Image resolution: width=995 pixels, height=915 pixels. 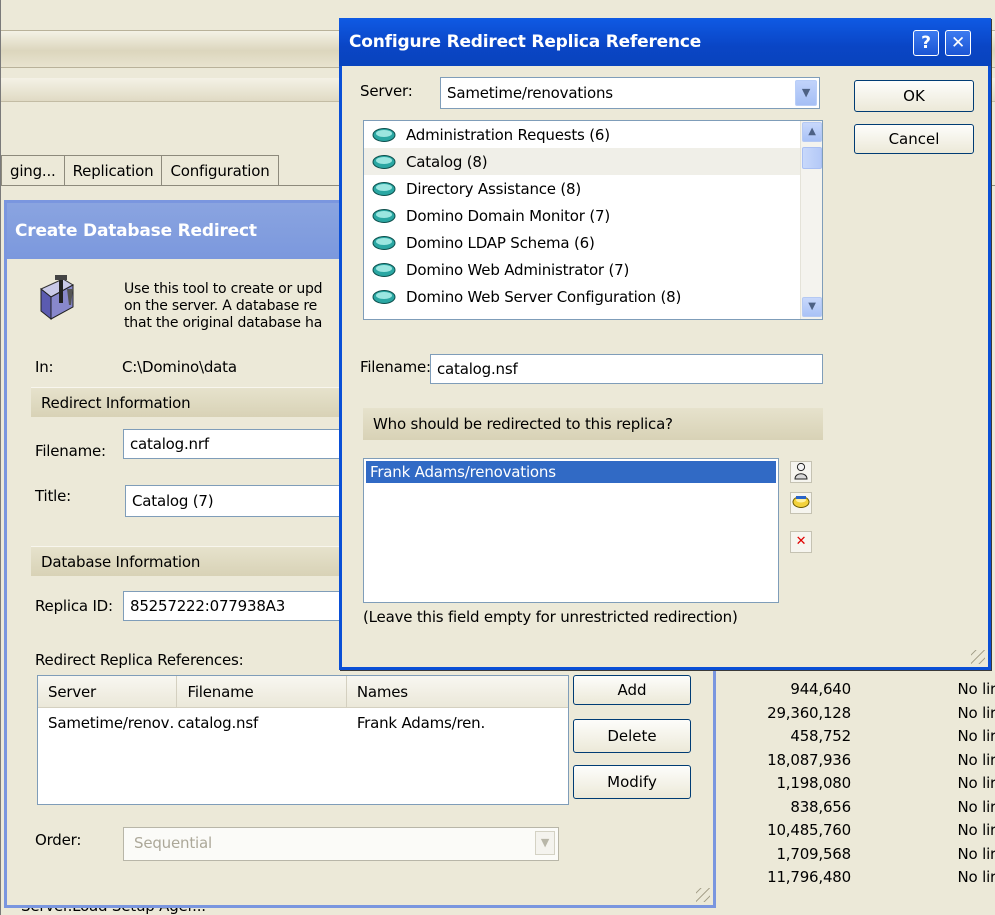 What do you see at coordinates (113, 170) in the screenshot?
I see `tab-replication: Replication` at bounding box center [113, 170].